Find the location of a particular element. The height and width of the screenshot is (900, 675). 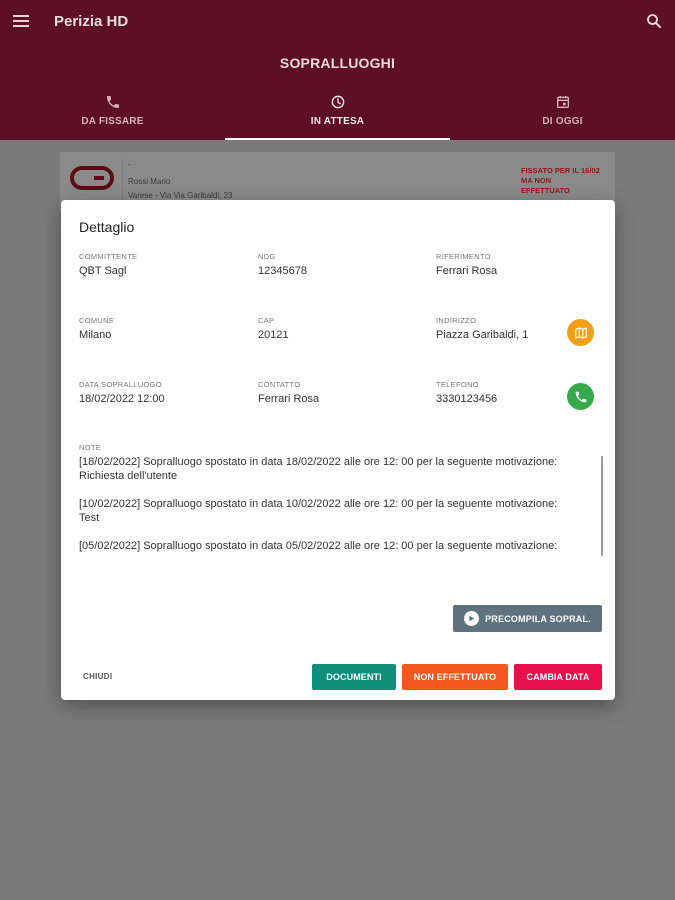

comune-label: COMUNE is located at coordinates (97, 320).